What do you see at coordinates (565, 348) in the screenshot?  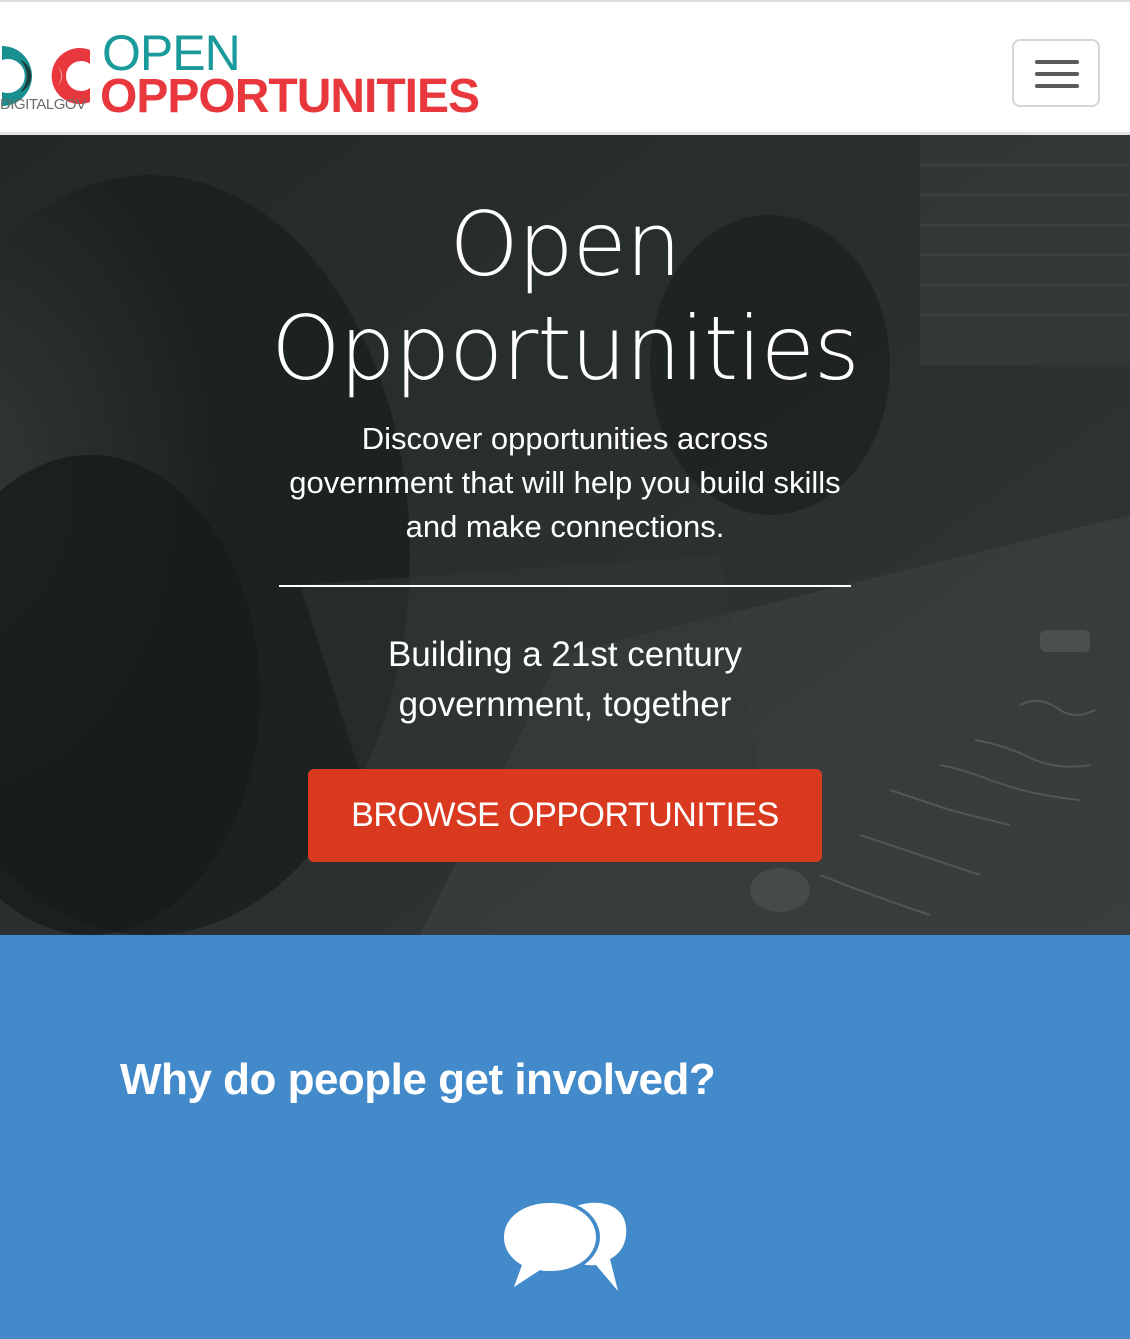 I see `hero-title-line2: Opportunities` at bounding box center [565, 348].